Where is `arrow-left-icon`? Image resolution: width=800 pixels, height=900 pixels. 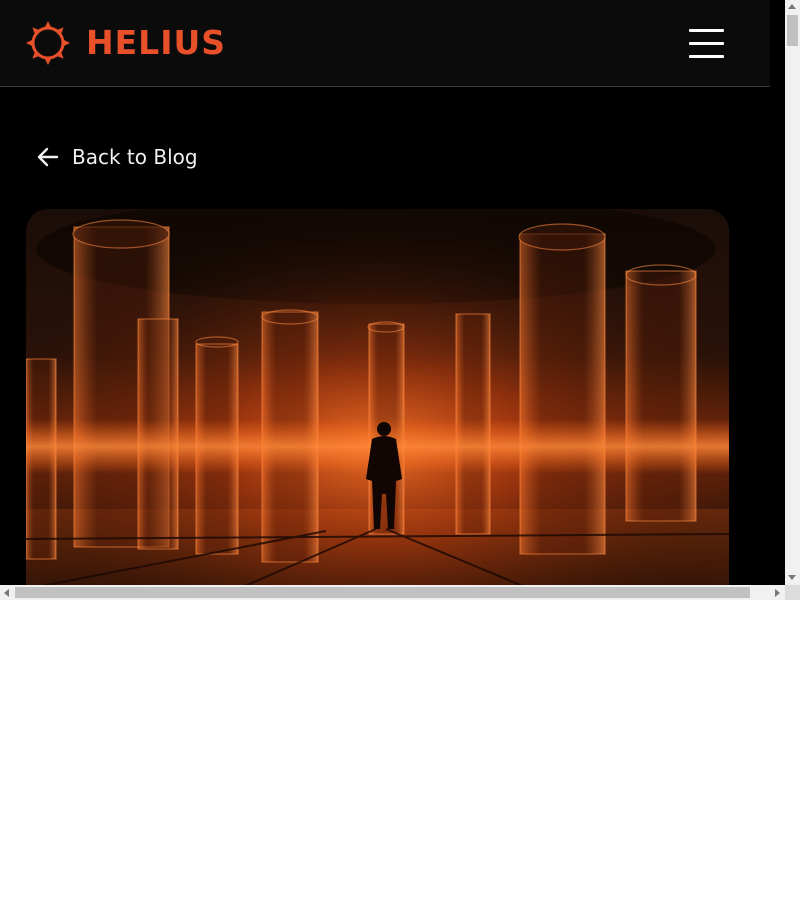 arrow-left-icon is located at coordinates (48, 157).